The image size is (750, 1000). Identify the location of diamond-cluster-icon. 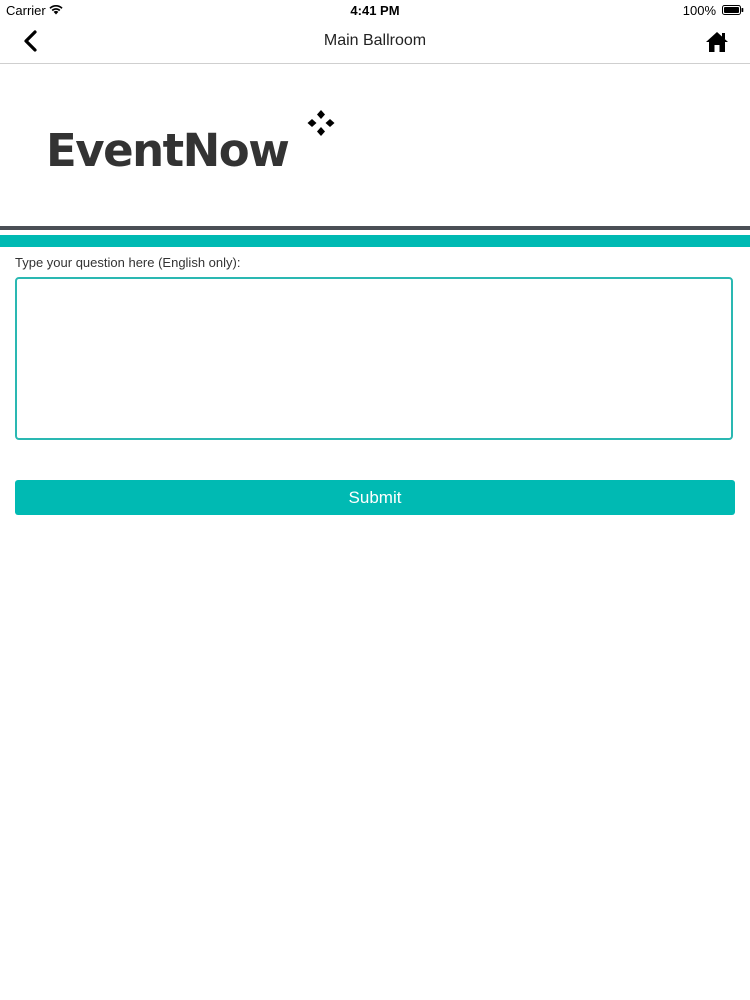
(321, 123).